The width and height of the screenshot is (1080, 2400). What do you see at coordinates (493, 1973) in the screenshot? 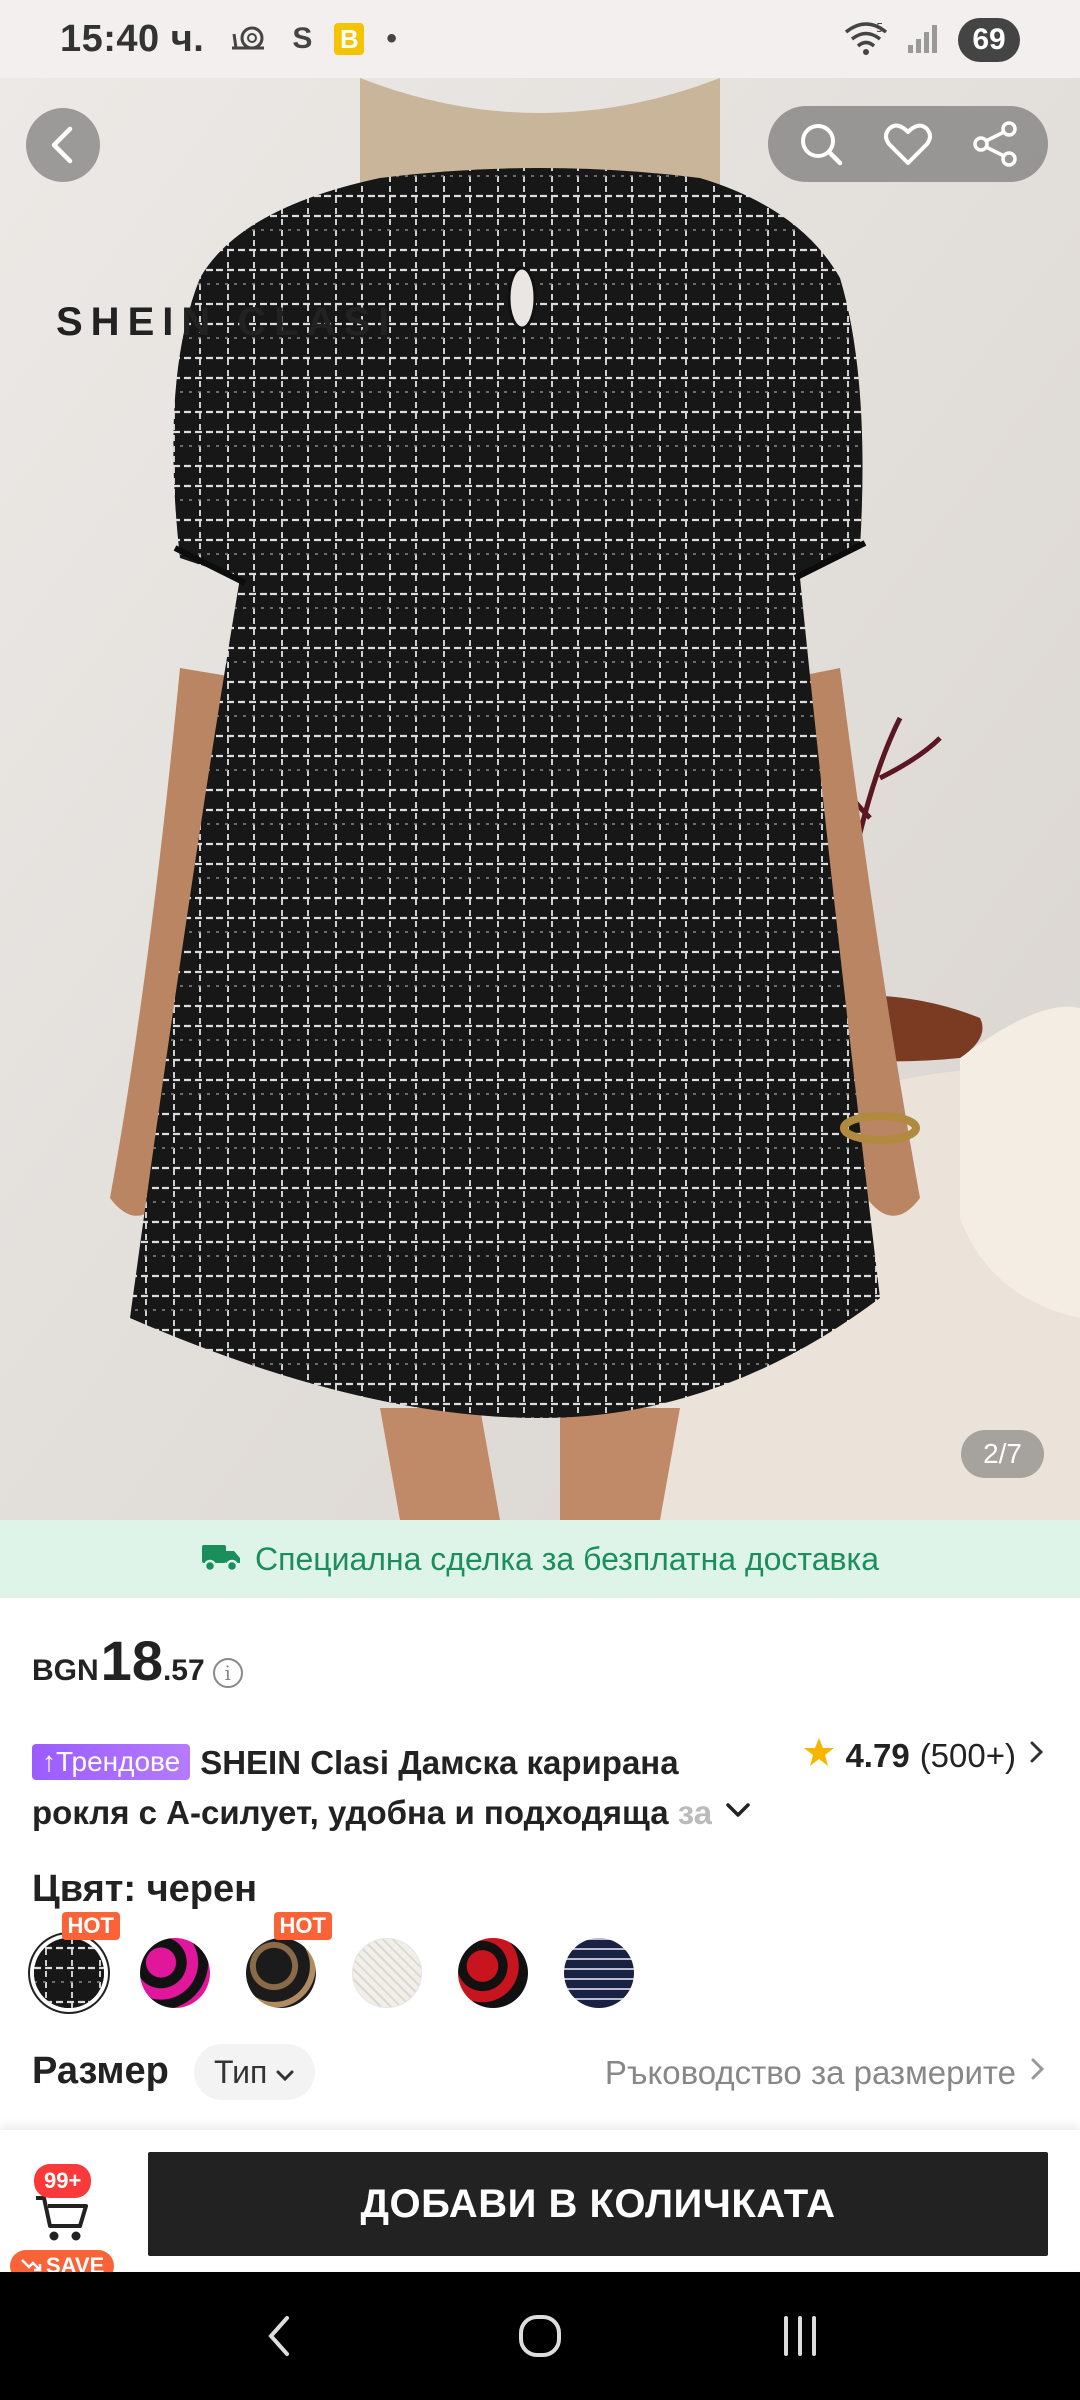
I see `swatch-red-black` at bounding box center [493, 1973].